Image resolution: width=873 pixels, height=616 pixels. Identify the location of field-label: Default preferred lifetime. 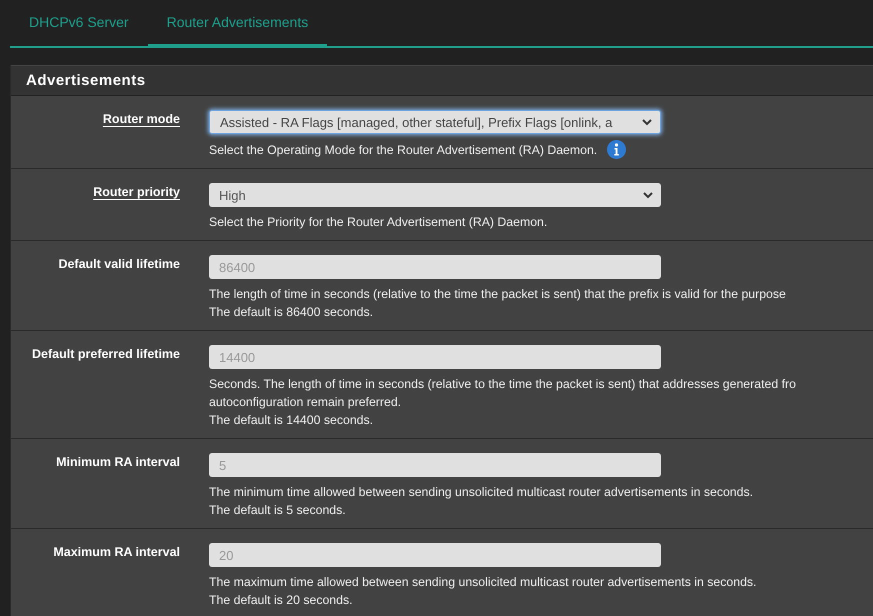
(106, 354).